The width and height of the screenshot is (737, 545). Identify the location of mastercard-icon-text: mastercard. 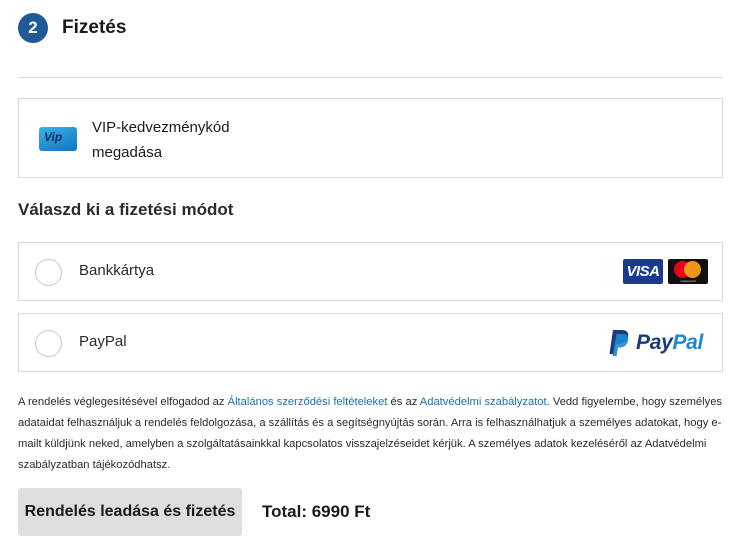
(688, 281).